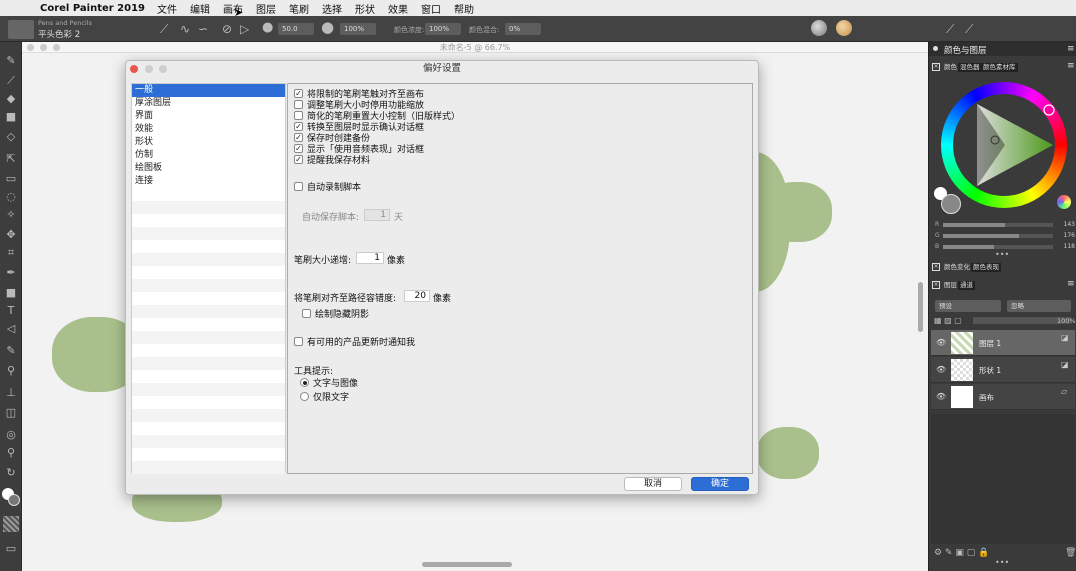  Describe the element at coordinates (844, 28) in the screenshot. I see `brush-grain-icon` at that location.